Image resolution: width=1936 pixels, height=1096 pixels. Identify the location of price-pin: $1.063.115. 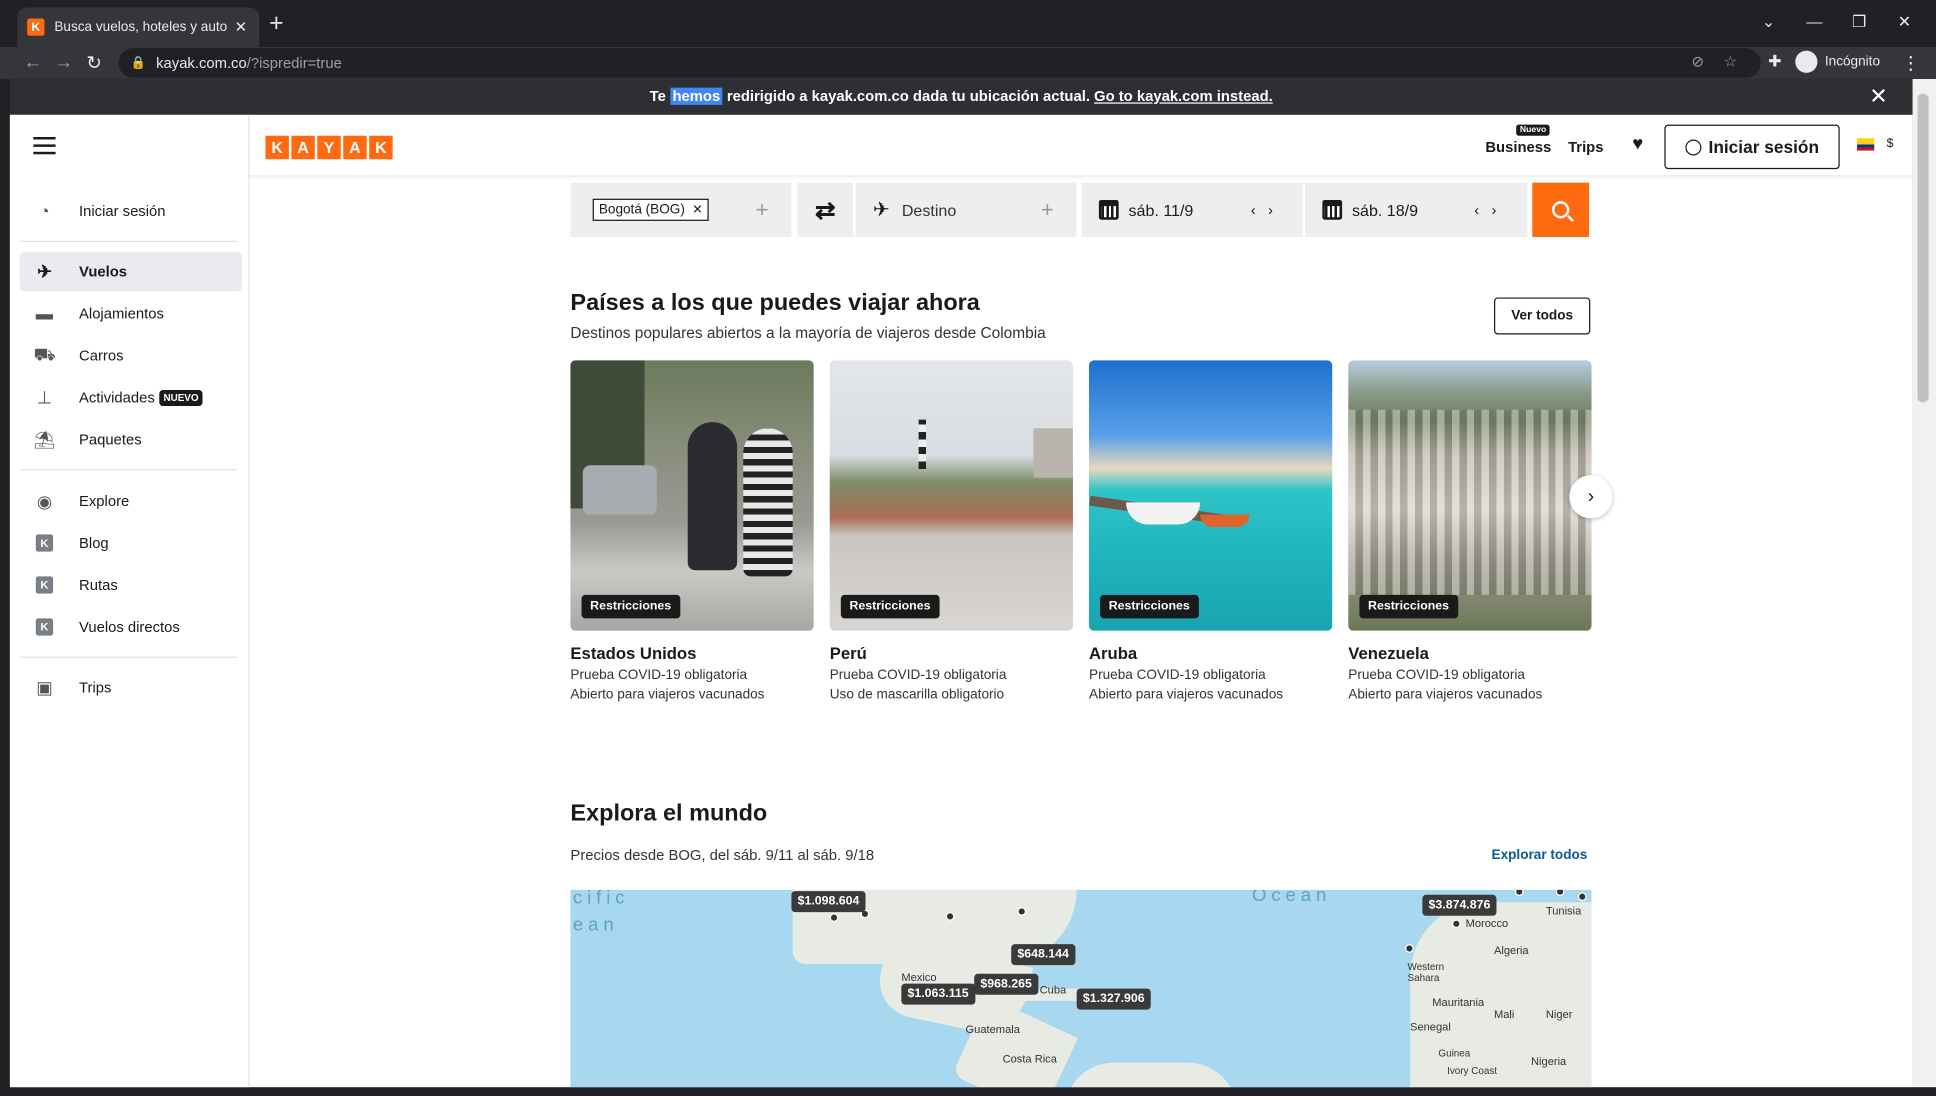
(938, 994).